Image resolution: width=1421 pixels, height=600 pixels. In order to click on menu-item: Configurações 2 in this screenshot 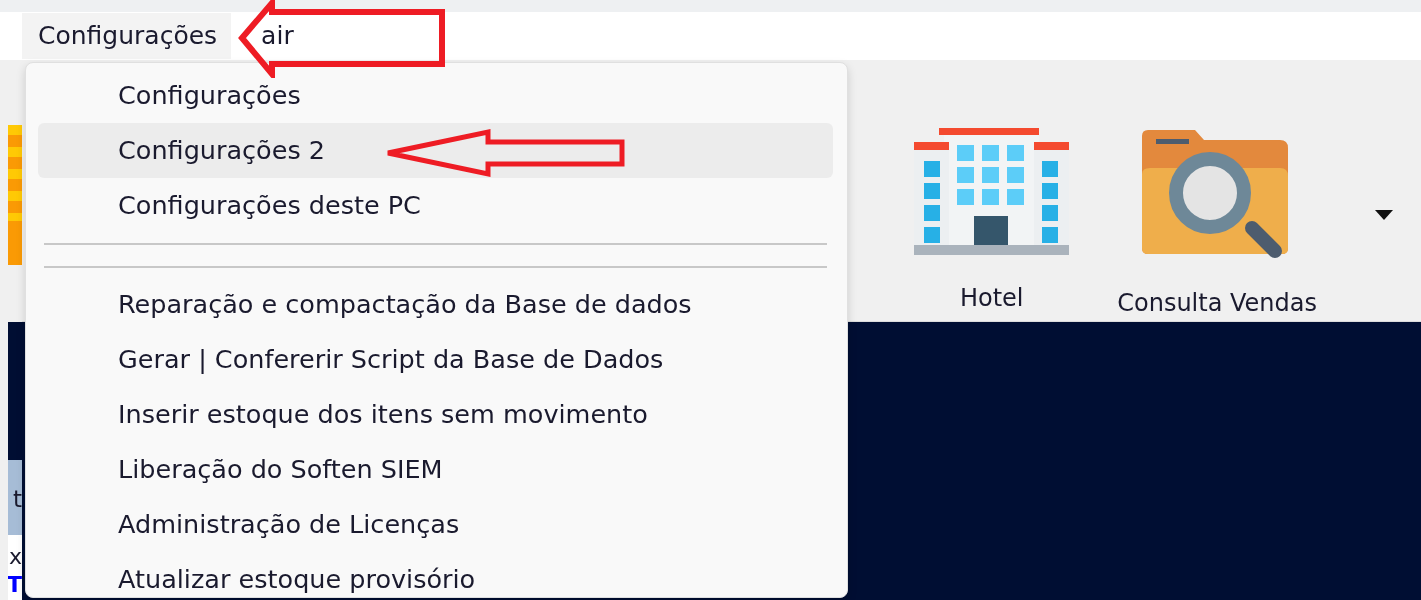, I will do `click(435, 150)`.